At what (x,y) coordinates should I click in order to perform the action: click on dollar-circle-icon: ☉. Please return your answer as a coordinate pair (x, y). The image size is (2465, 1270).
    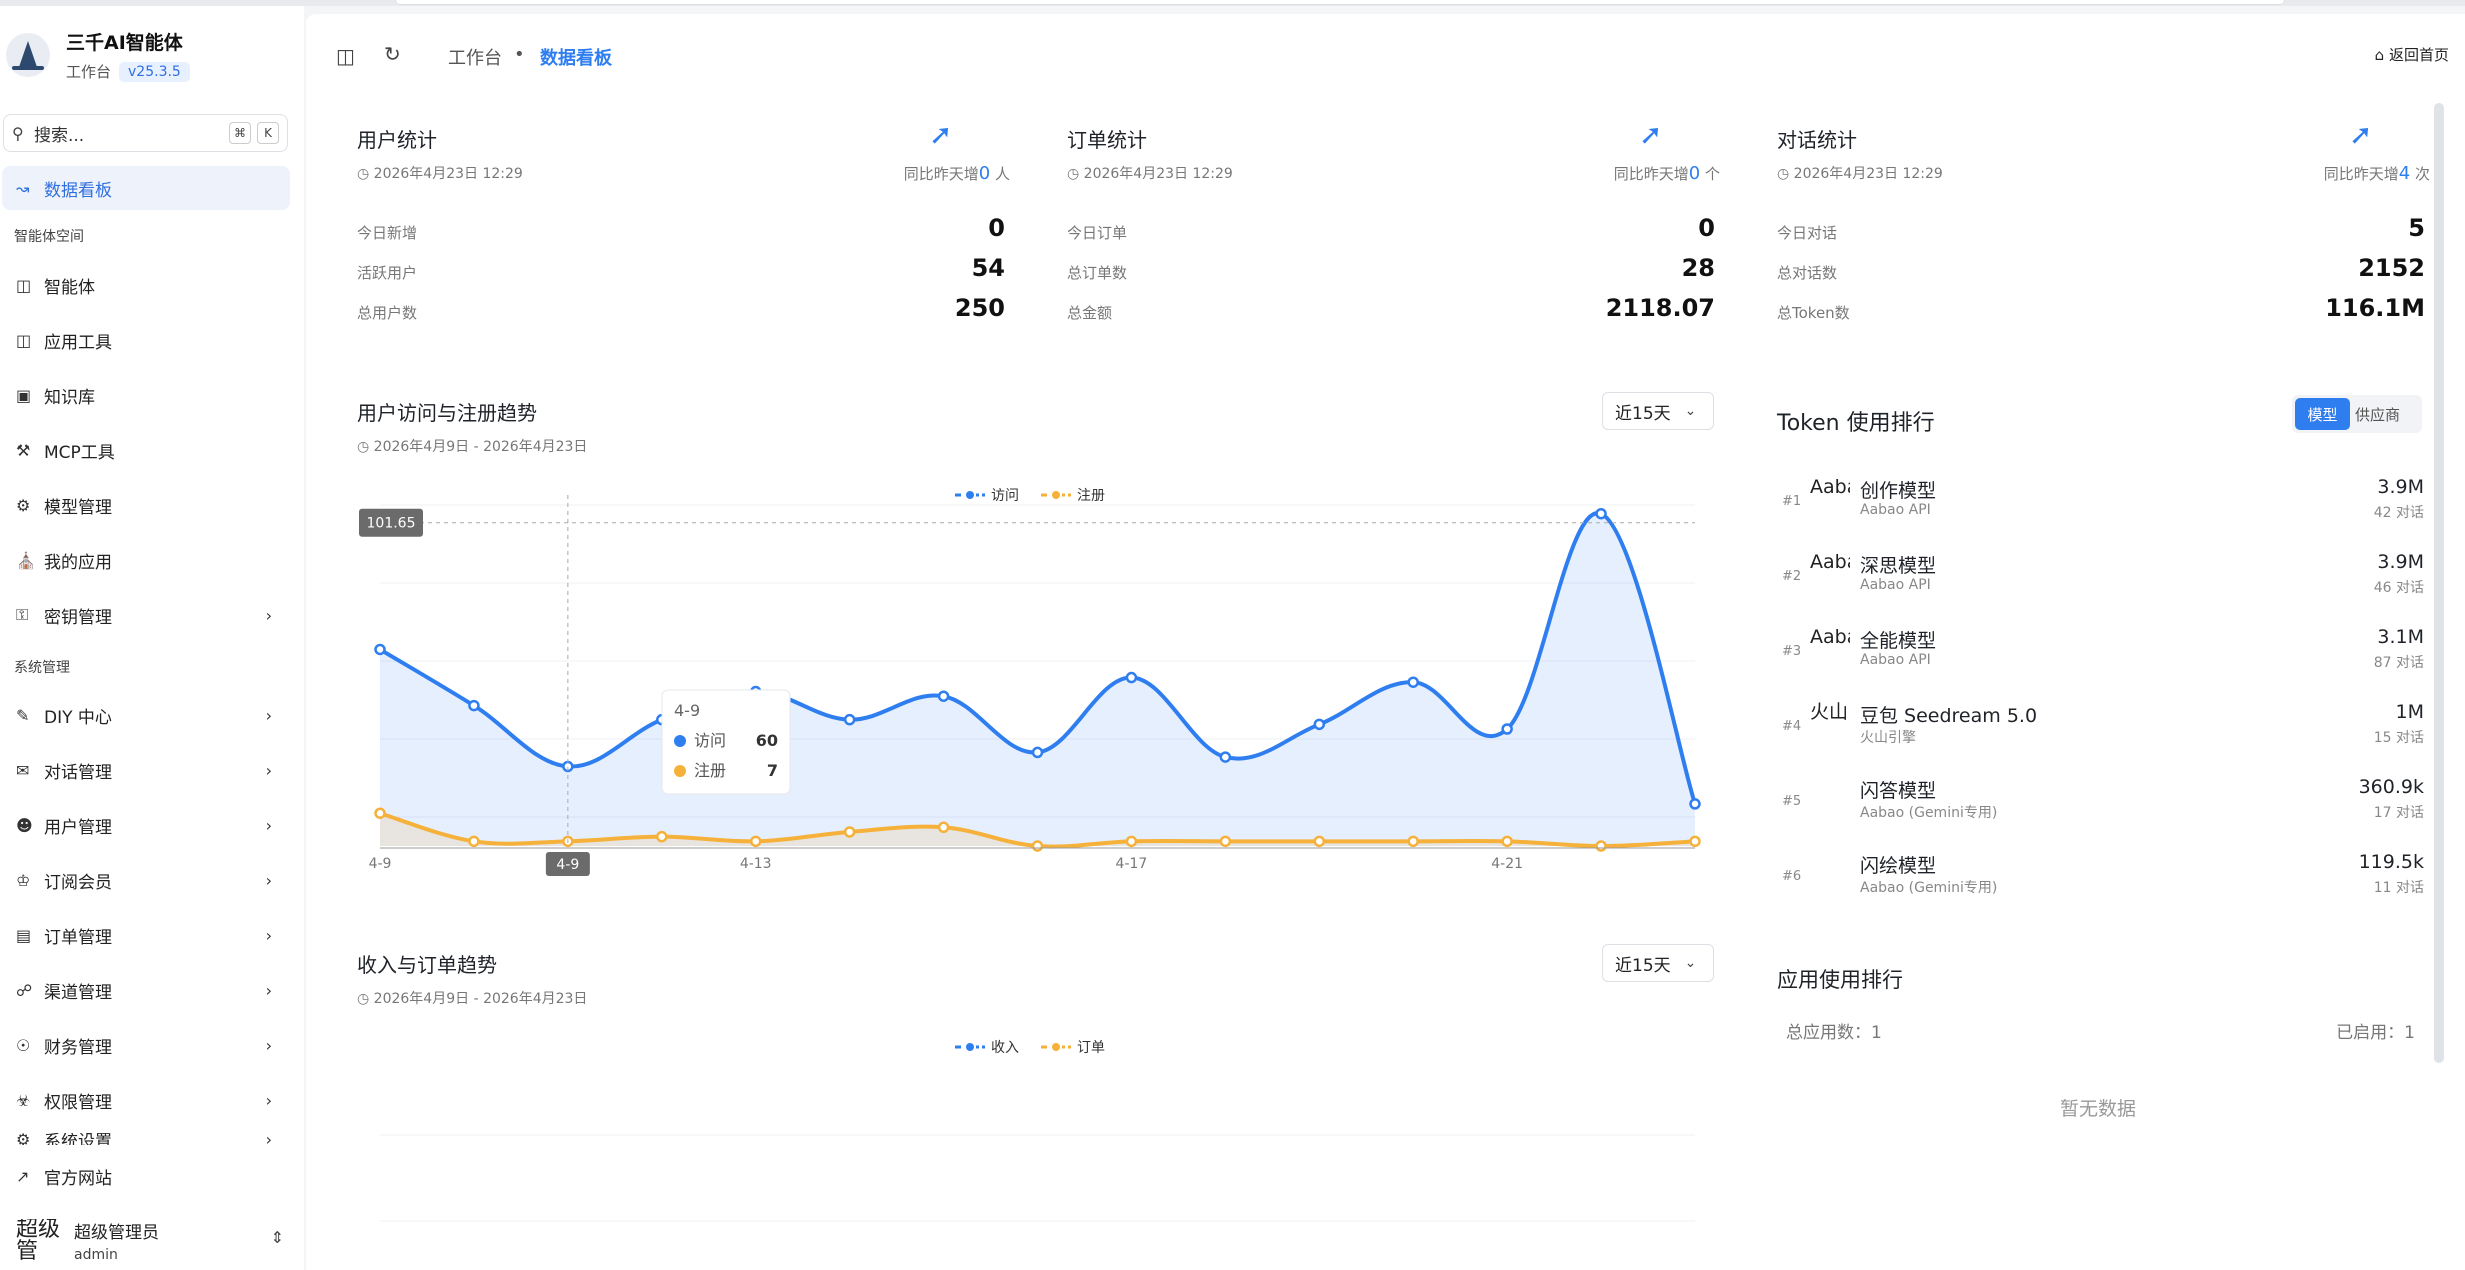
    Looking at the image, I should click on (23, 1045).